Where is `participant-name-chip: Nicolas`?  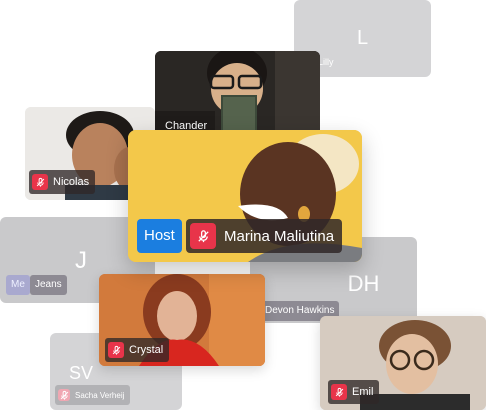
participant-name-chip: Nicolas is located at coordinates (62, 182).